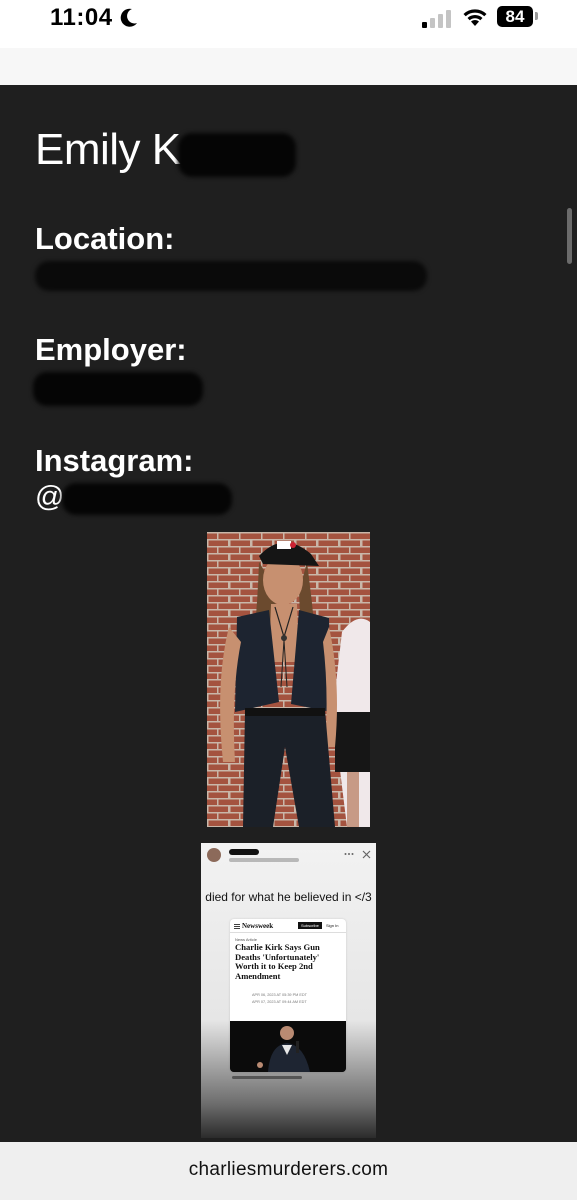  Describe the element at coordinates (128, 17) in the screenshot. I see `moon-icon` at that location.